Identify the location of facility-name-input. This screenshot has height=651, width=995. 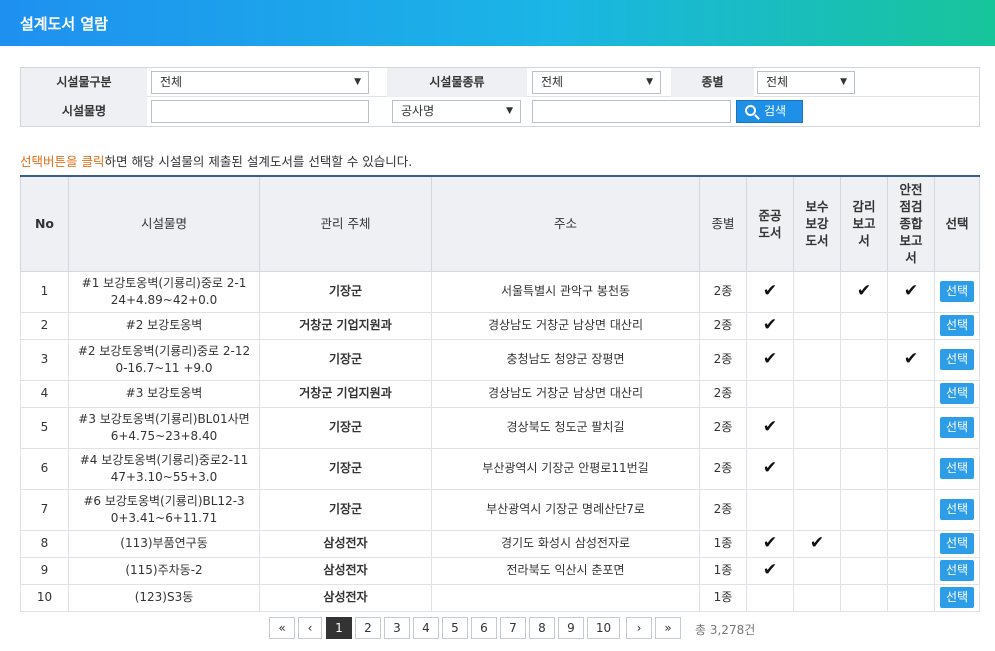
(260, 111).